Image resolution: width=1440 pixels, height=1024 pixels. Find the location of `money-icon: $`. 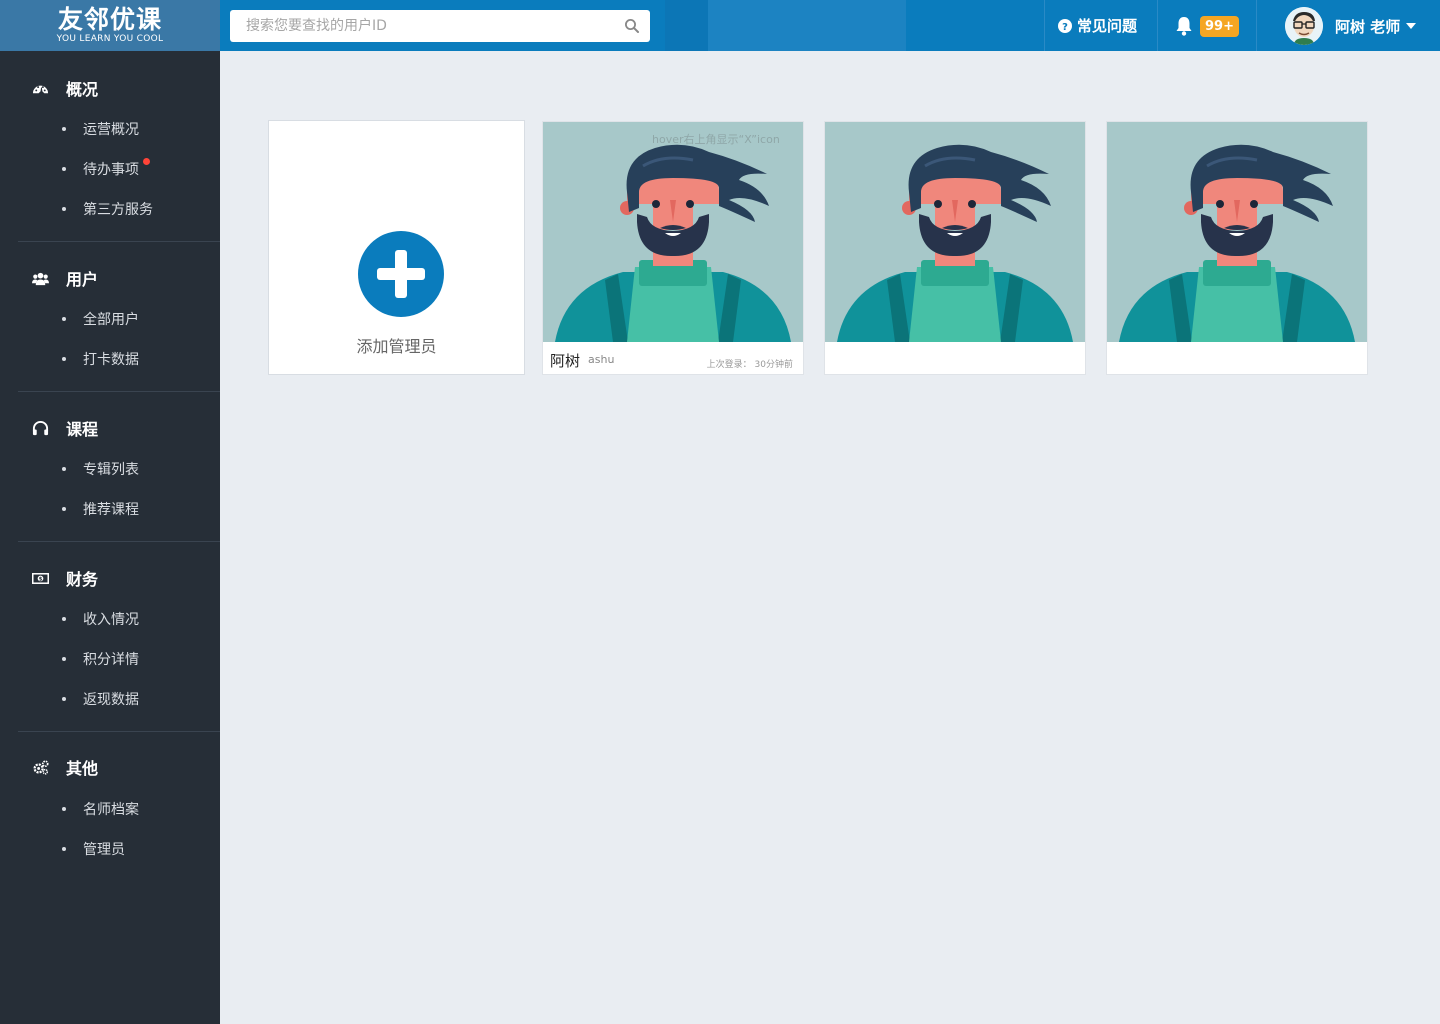

money-icon: $ is located at coordinates (40, 578).